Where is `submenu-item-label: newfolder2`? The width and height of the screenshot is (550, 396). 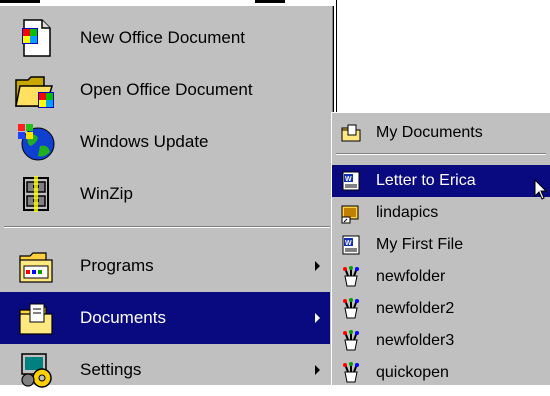 submenu-item-label: newfolder2 is located at coordinates (415, 308).